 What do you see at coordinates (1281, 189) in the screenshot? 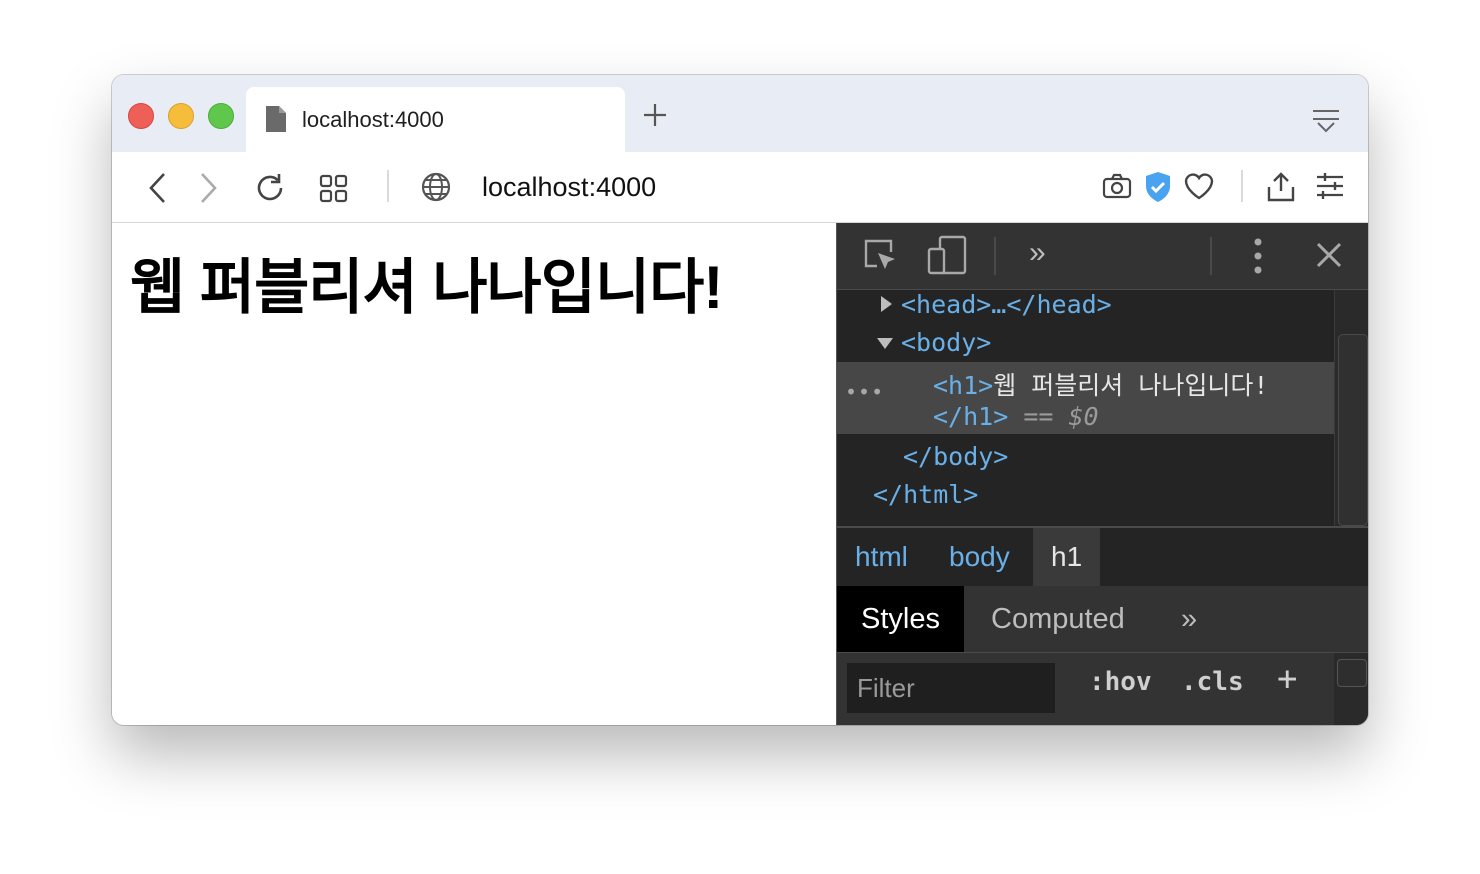
I see `share-icon` at bounding box center [1281, 189].